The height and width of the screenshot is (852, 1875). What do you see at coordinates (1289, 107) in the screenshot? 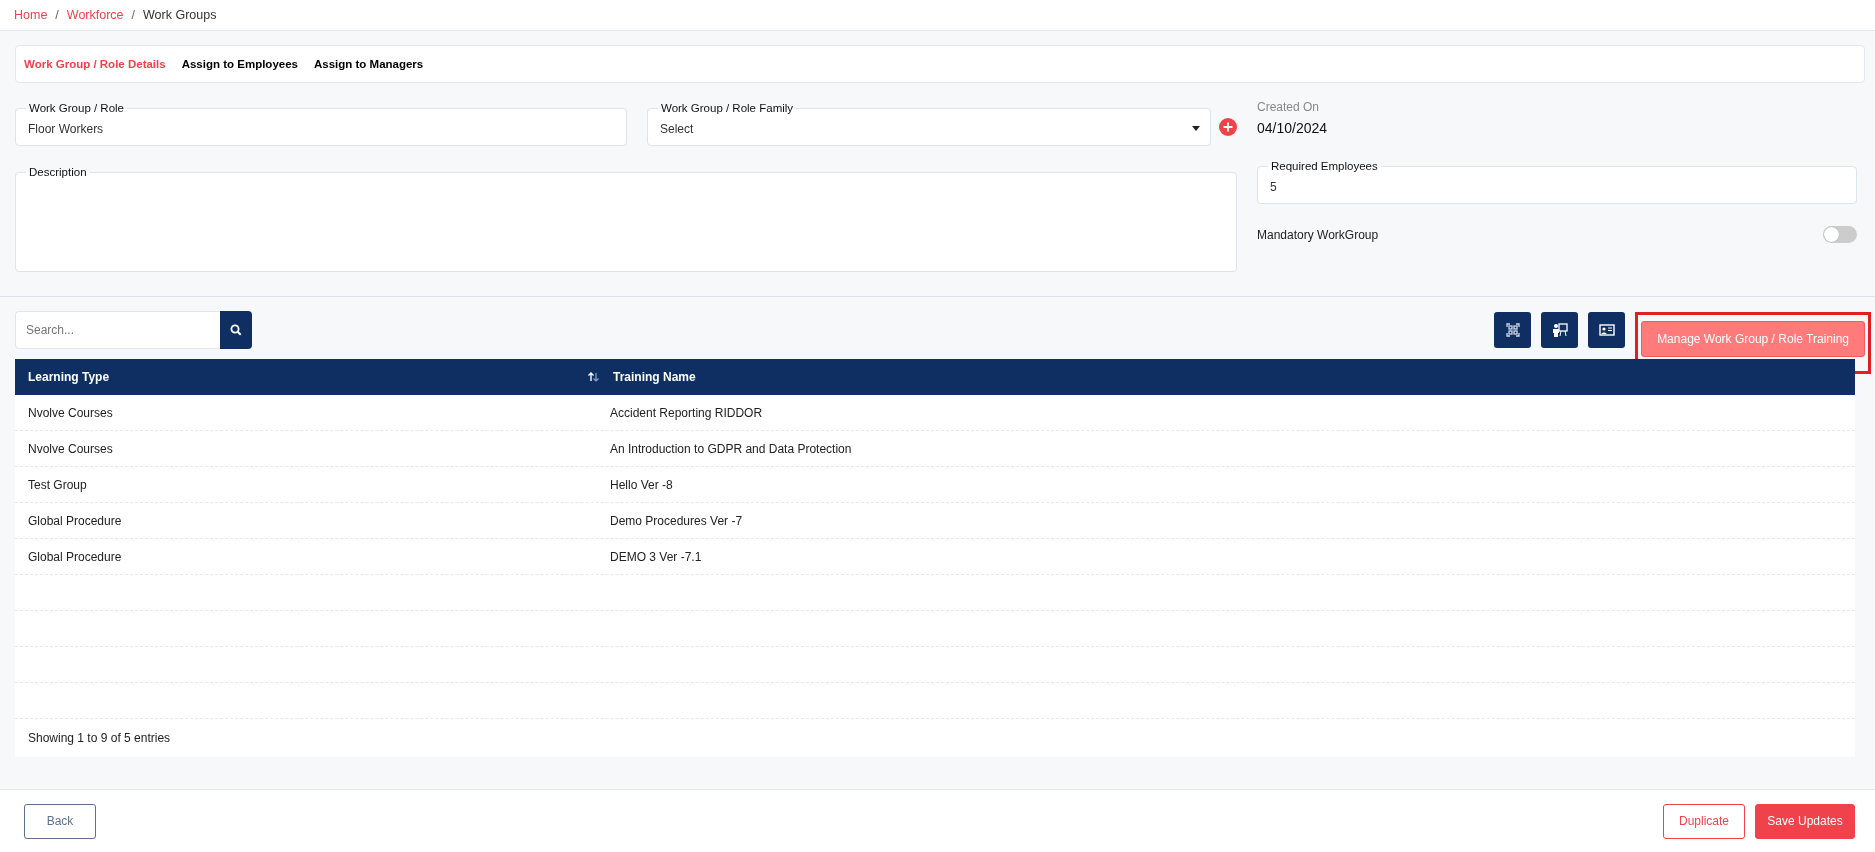
I see `created-label: Created On` at bounding box center [1289, 107].